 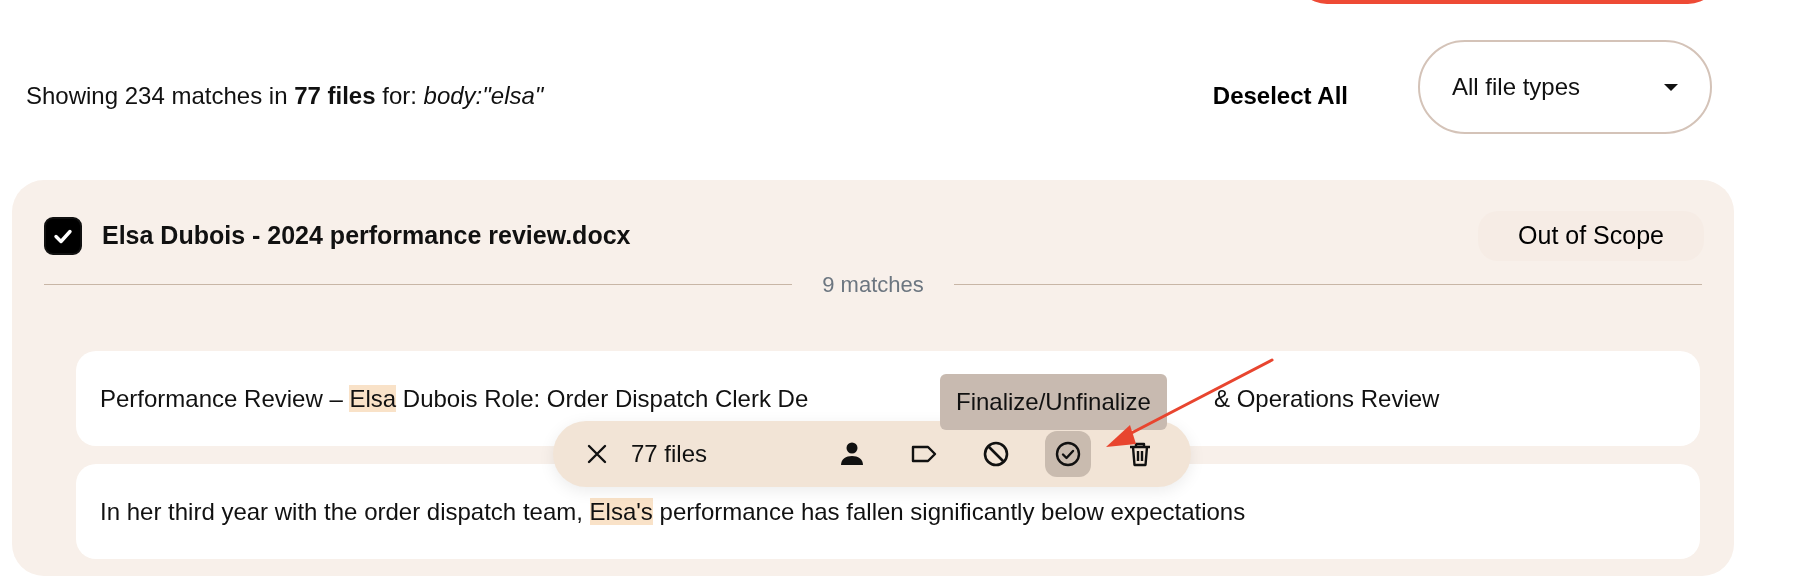 I want to click on selected-count: 77 files, so click(x=669, y=454).